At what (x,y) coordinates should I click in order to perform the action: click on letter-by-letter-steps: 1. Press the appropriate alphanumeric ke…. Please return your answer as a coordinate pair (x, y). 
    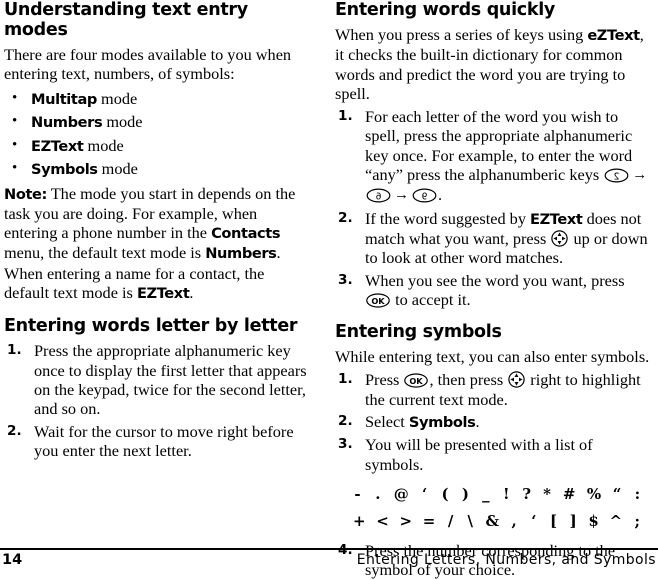
    Looking at the image, I should click on (155, 400).